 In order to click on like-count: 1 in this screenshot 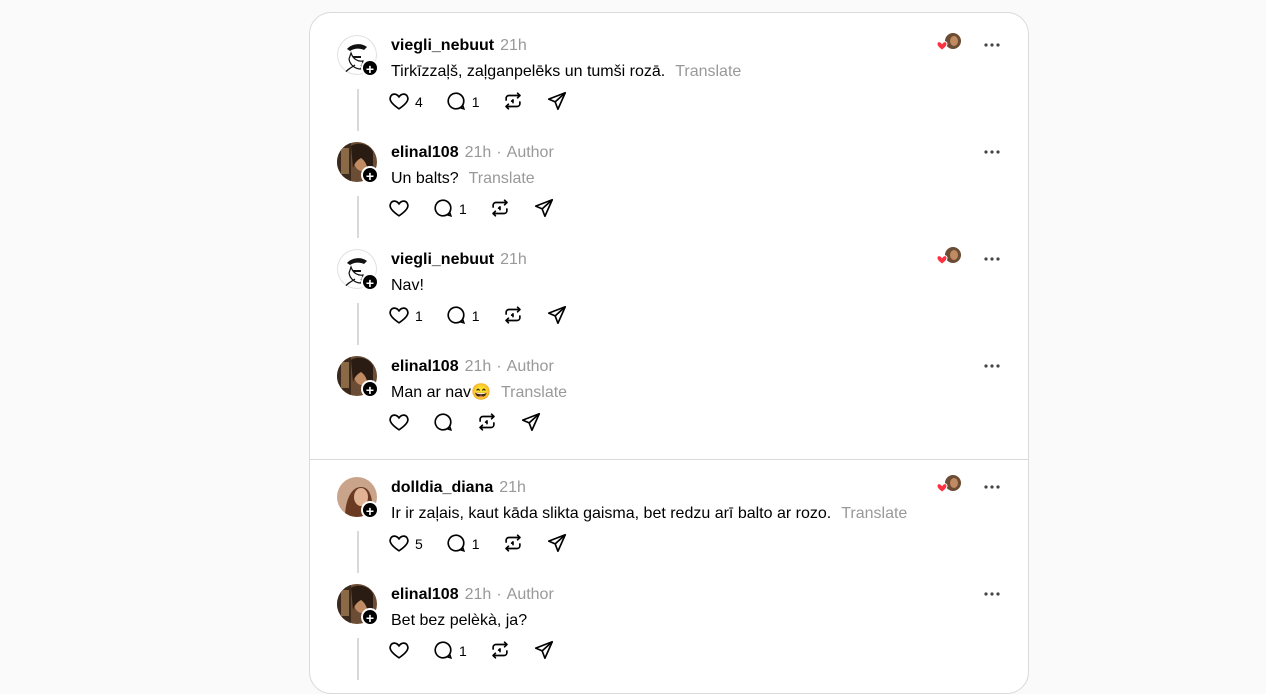, I will do `click(419, 316)`.